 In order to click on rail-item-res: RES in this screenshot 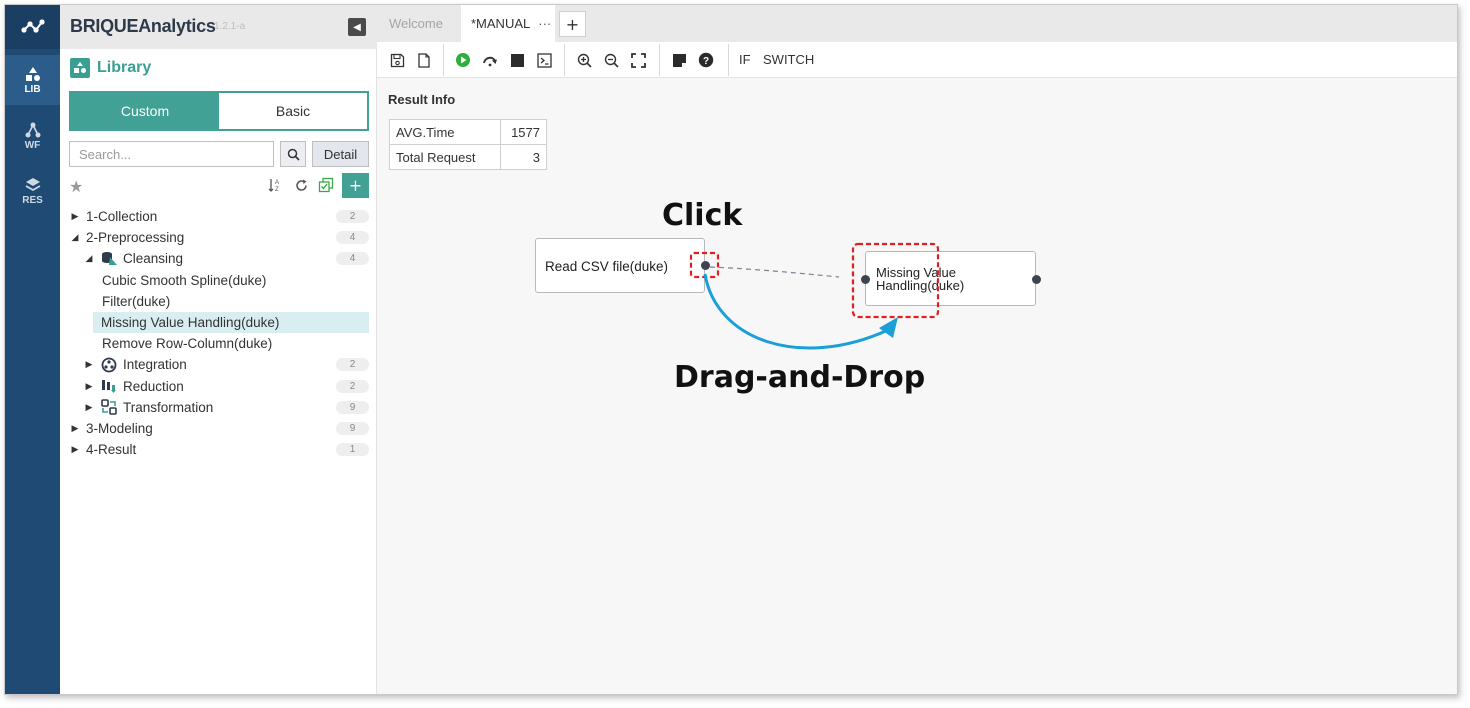, I will do `click(32, 191)`.